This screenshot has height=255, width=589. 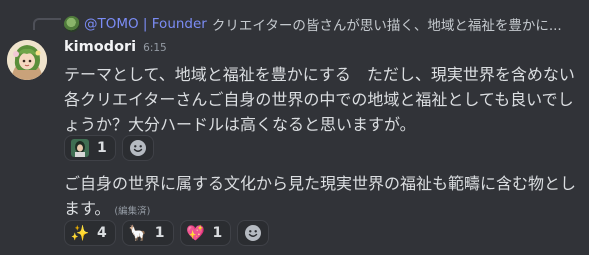 What do you see at coordinates (102, 233) in the screenshot?
I see `reaction-count: 4` at bounding box center [102, 233].